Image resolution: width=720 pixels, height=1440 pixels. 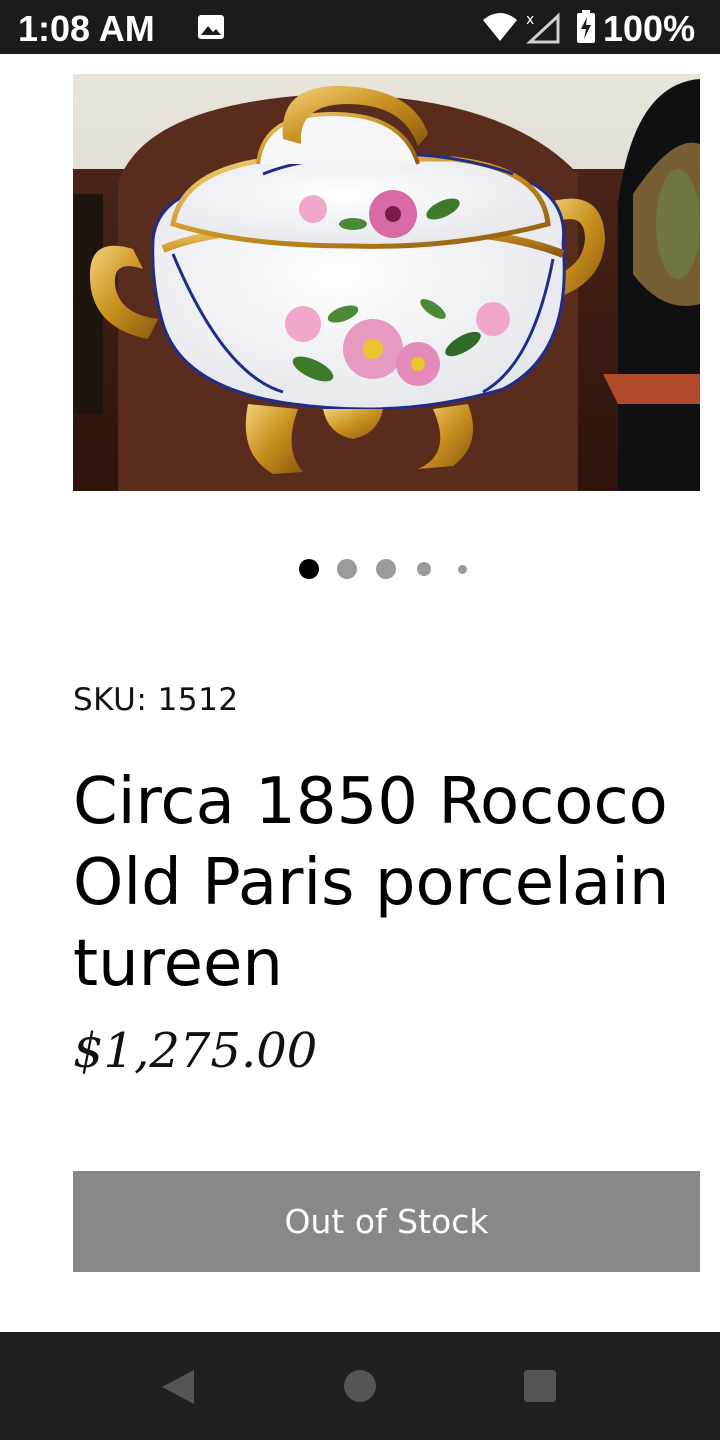 I want to click on signal-icon: x, so click(x=543, y=28).